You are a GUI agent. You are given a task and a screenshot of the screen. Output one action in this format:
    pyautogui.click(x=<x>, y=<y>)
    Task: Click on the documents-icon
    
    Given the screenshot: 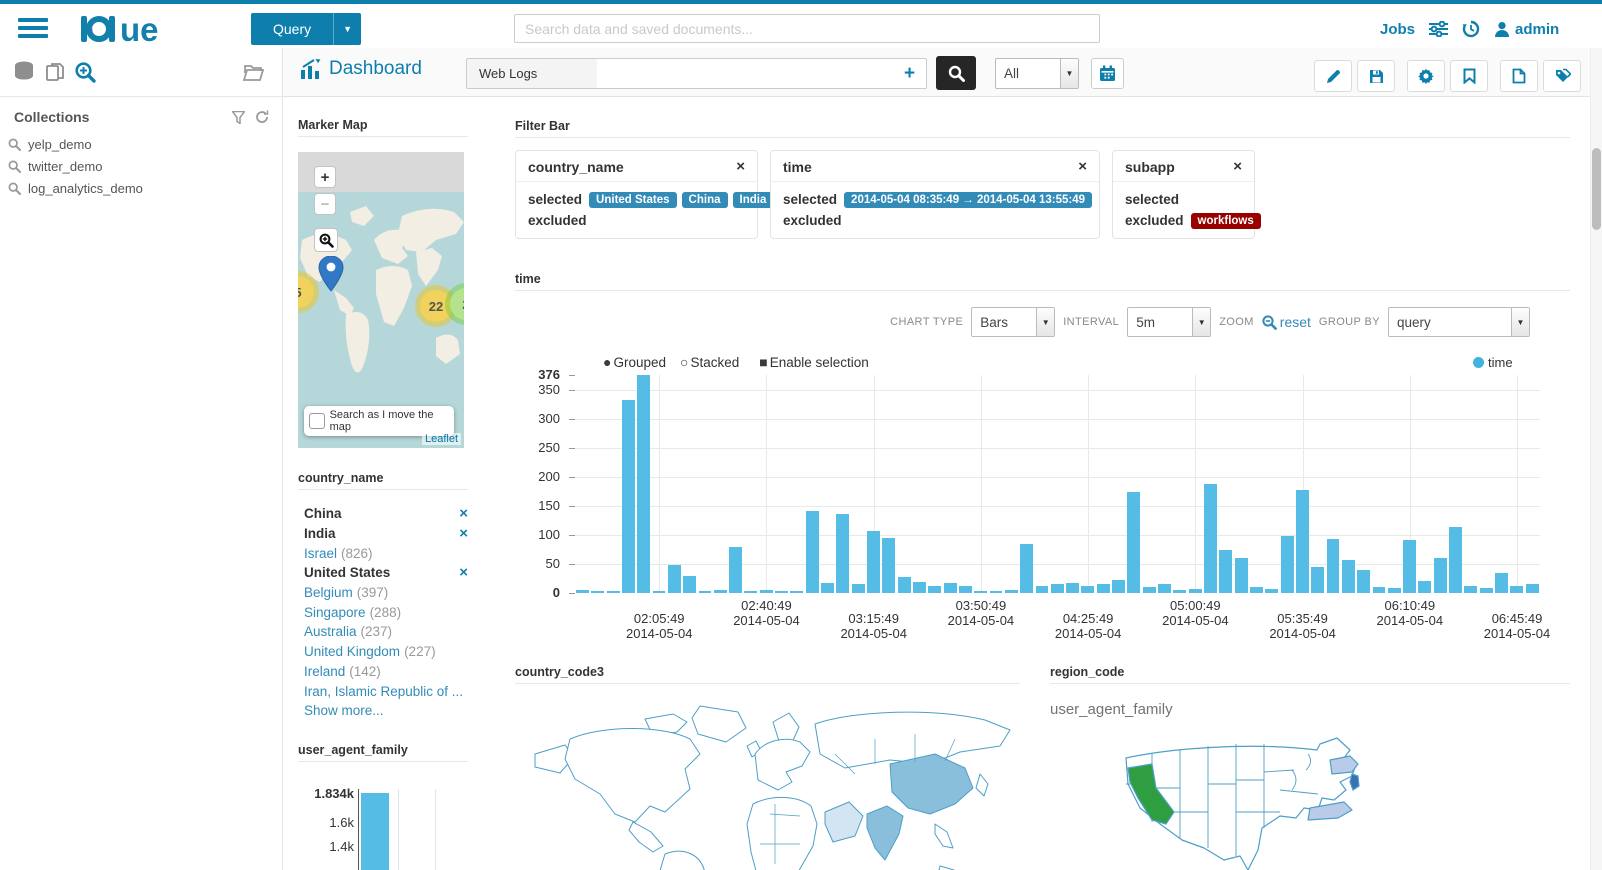 What is the action you would take?
    pyautogui.click(x=55, y=72)
    